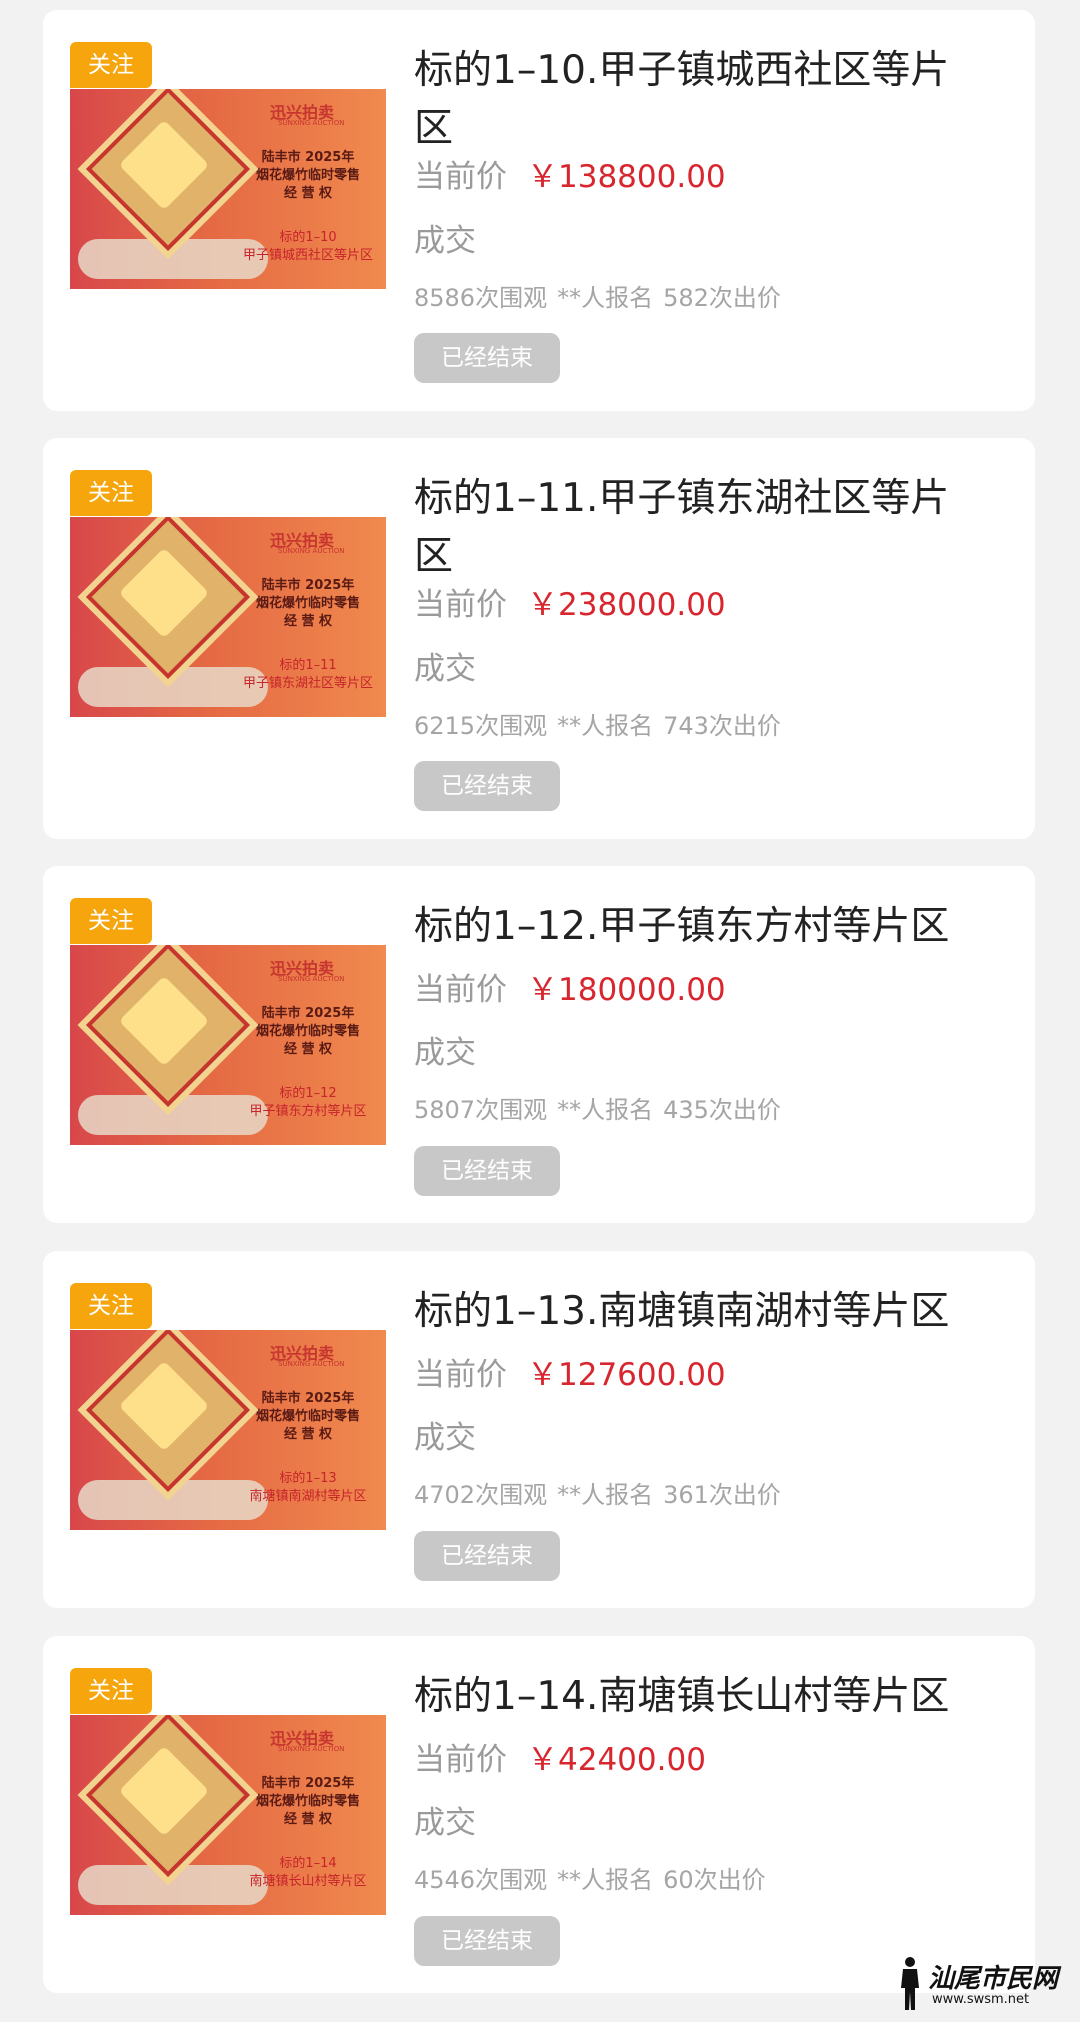 The width and height of the screenshot is (1080, 2022). I want to click on stats-row: 5807次围观 **人报名 435次出价, so click(602, 1110).